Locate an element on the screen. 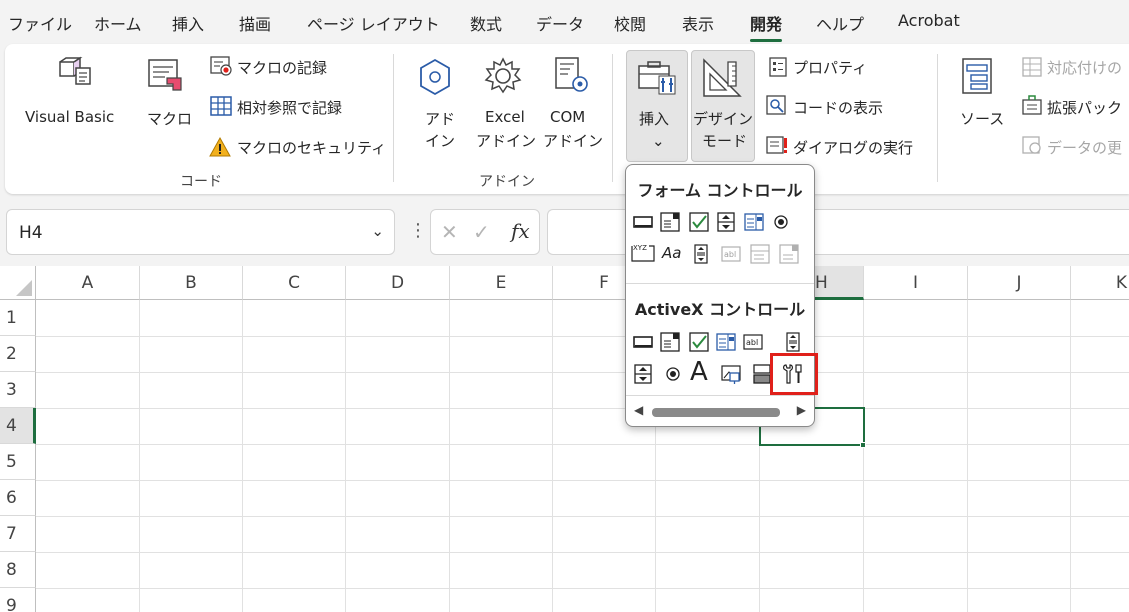 Image resolution: width=1129 pixels, height=612 pixels. form-button-icon is located at coordinates (643, 222).